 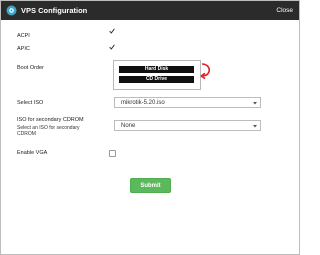 What do you see at coordinates (112, 31) in the screenshot?
I see `acpi-checkbox` at bounding box center [112, 31].